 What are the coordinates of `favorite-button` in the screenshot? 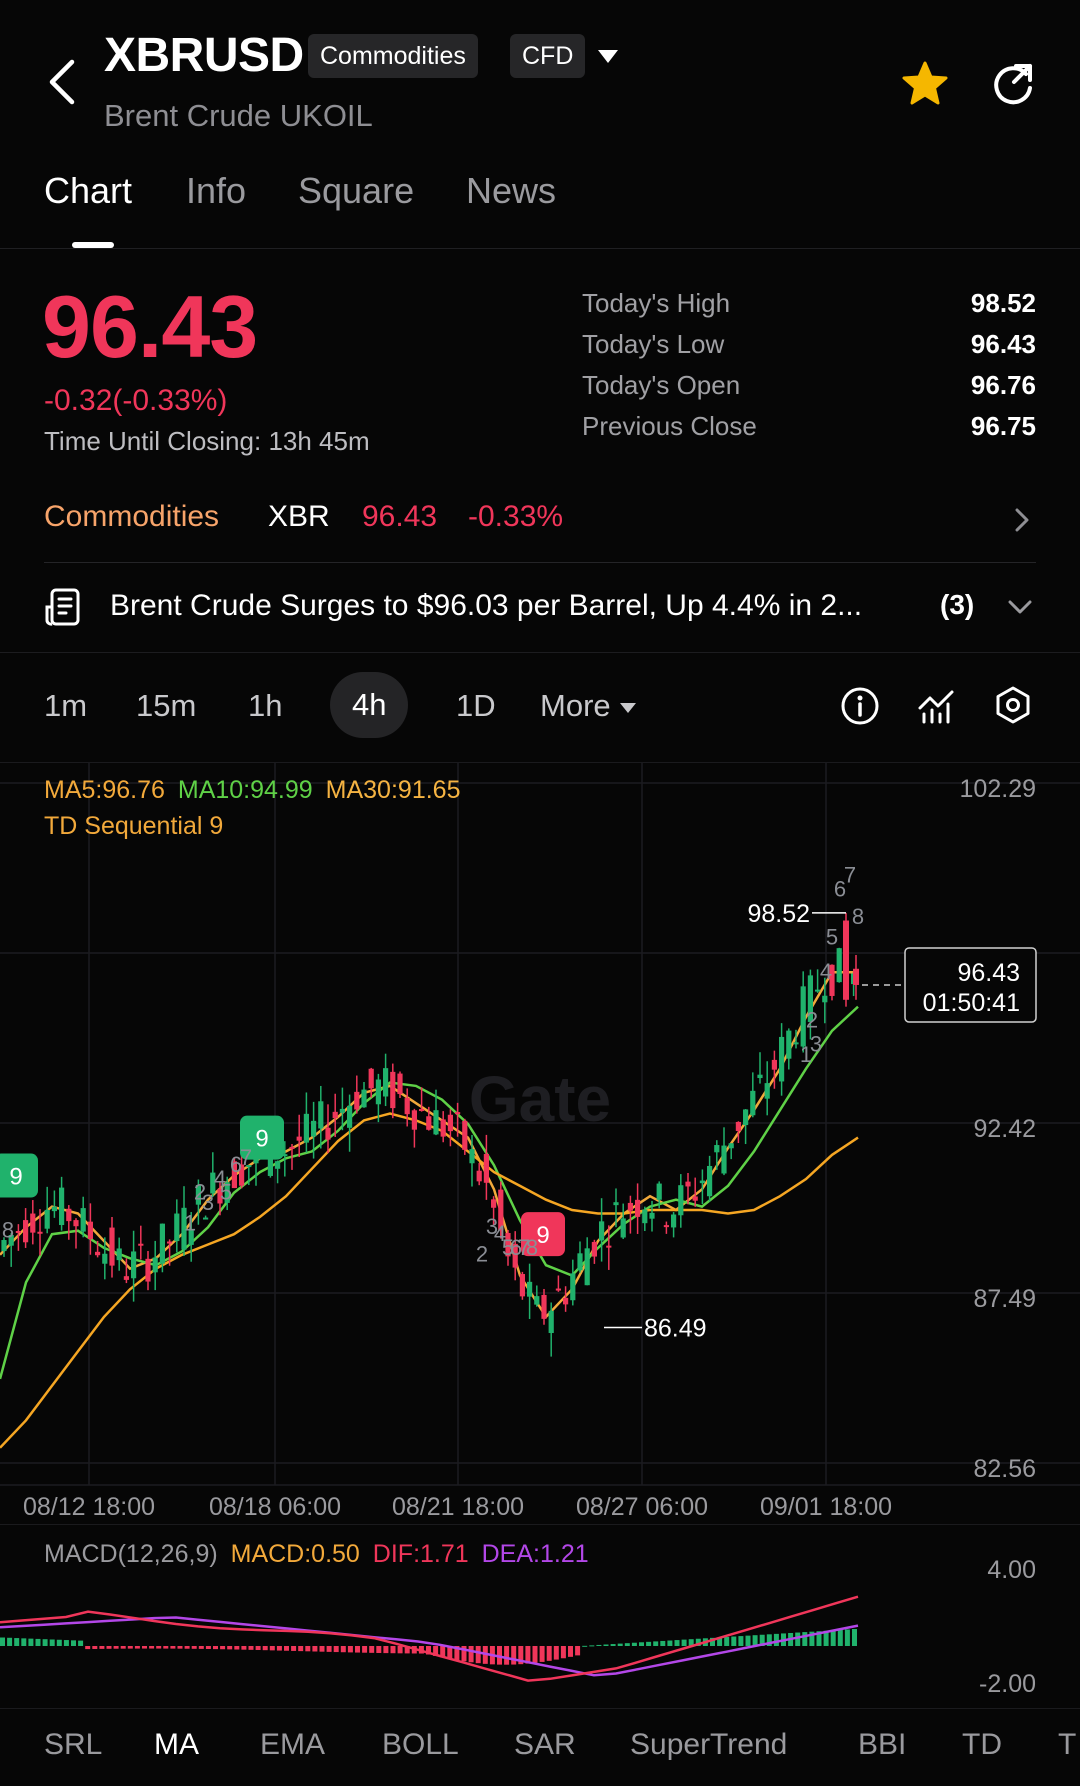 It's located at (925, 84).